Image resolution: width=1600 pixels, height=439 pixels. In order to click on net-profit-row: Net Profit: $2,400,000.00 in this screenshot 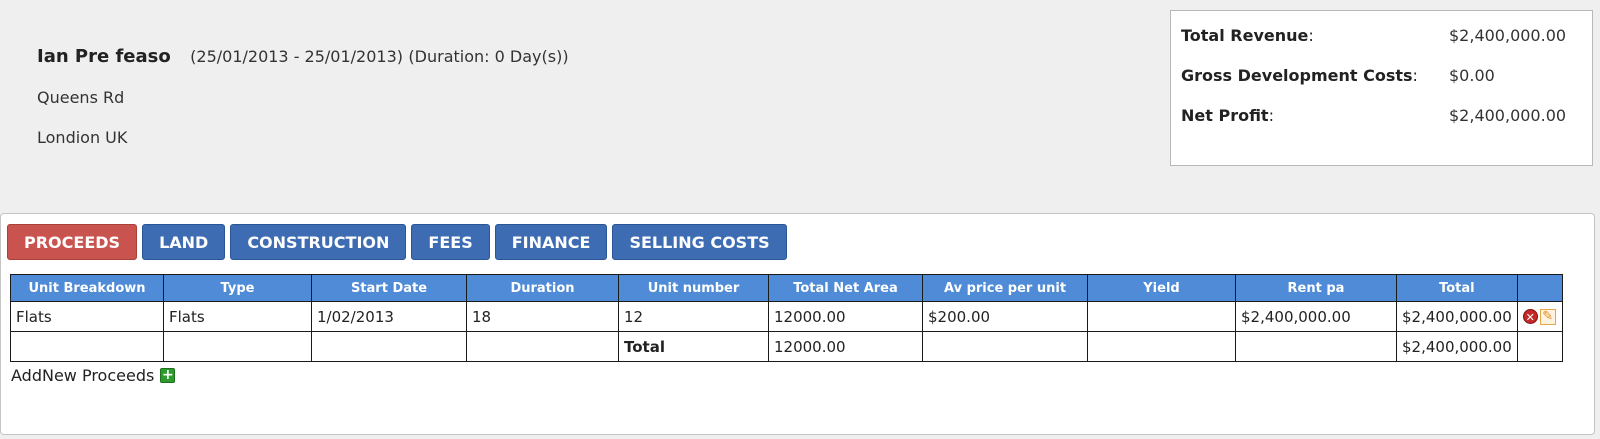, I will do `click(1381, 125)`.